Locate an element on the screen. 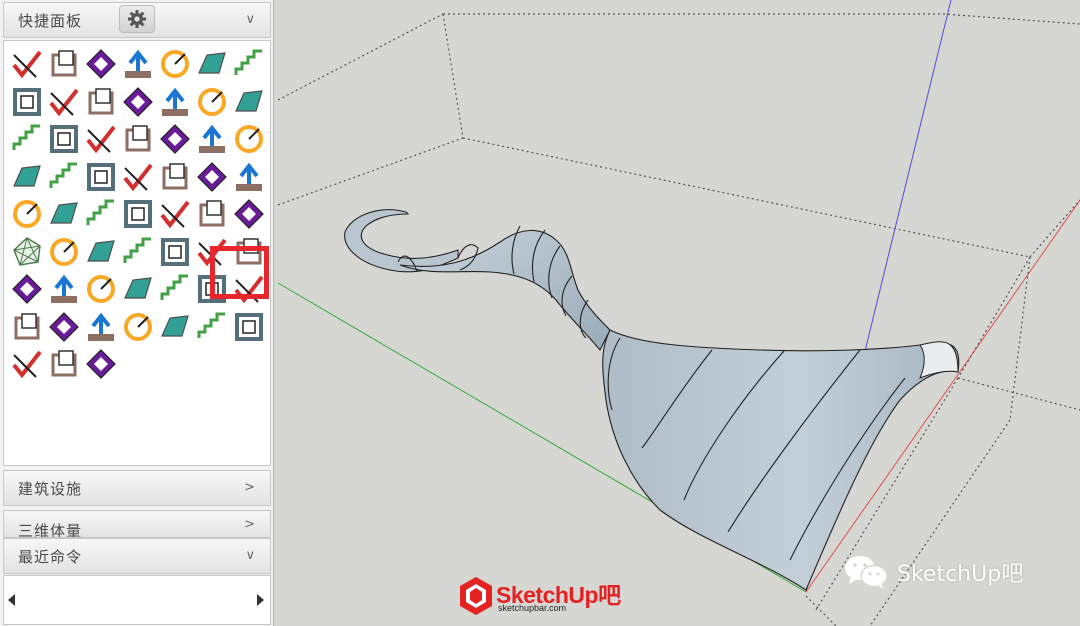 The width and height of the screenshot is (1080, 626). sword-tool is located at coordinates (138, 252).